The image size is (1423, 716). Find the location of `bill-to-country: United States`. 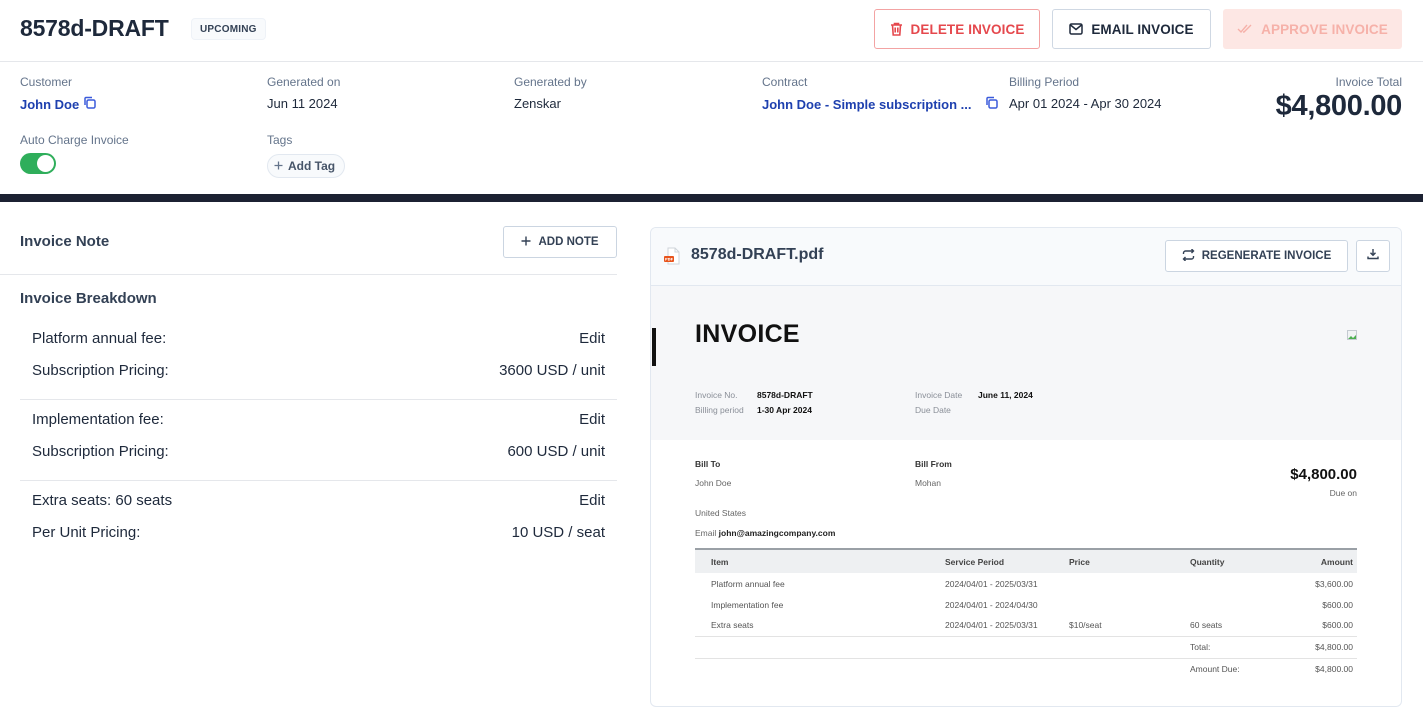

bill-to-country: United States is located at coordinates (721, 513).